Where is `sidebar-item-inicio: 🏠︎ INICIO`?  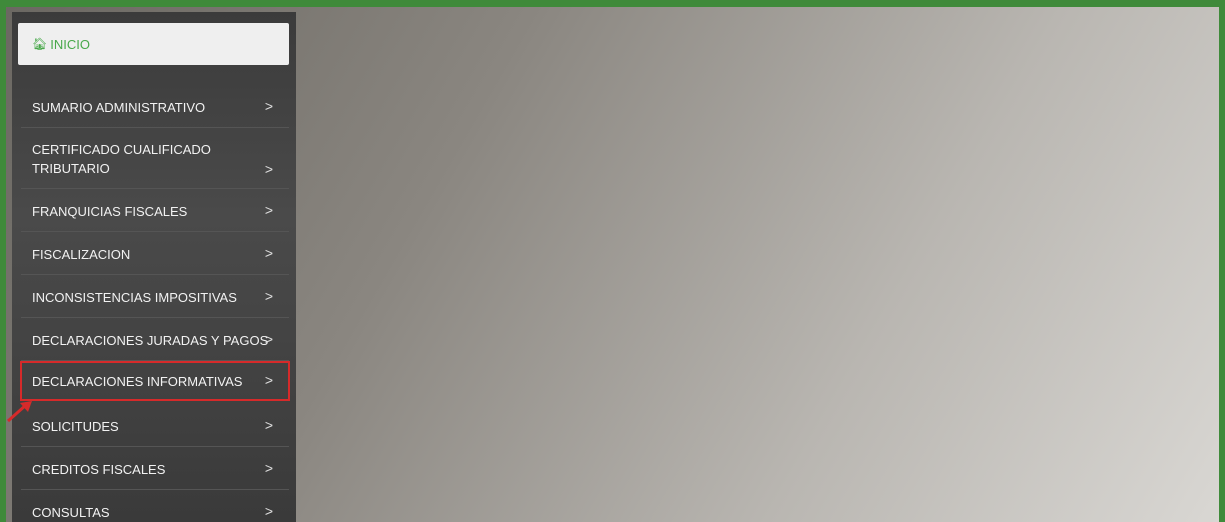 sidebar-item-inicio: 🏠︎ INICIO is located at coordinates (153, 44).